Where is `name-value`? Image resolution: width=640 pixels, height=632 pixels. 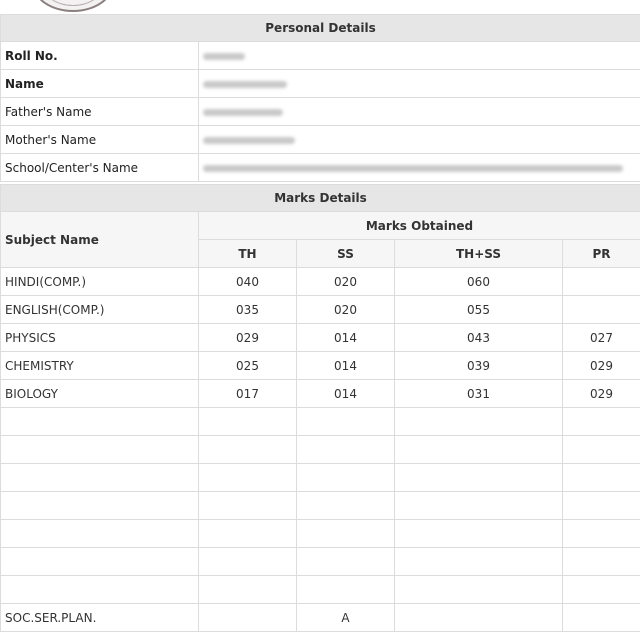 name-value is located at coordinates (419, 84).